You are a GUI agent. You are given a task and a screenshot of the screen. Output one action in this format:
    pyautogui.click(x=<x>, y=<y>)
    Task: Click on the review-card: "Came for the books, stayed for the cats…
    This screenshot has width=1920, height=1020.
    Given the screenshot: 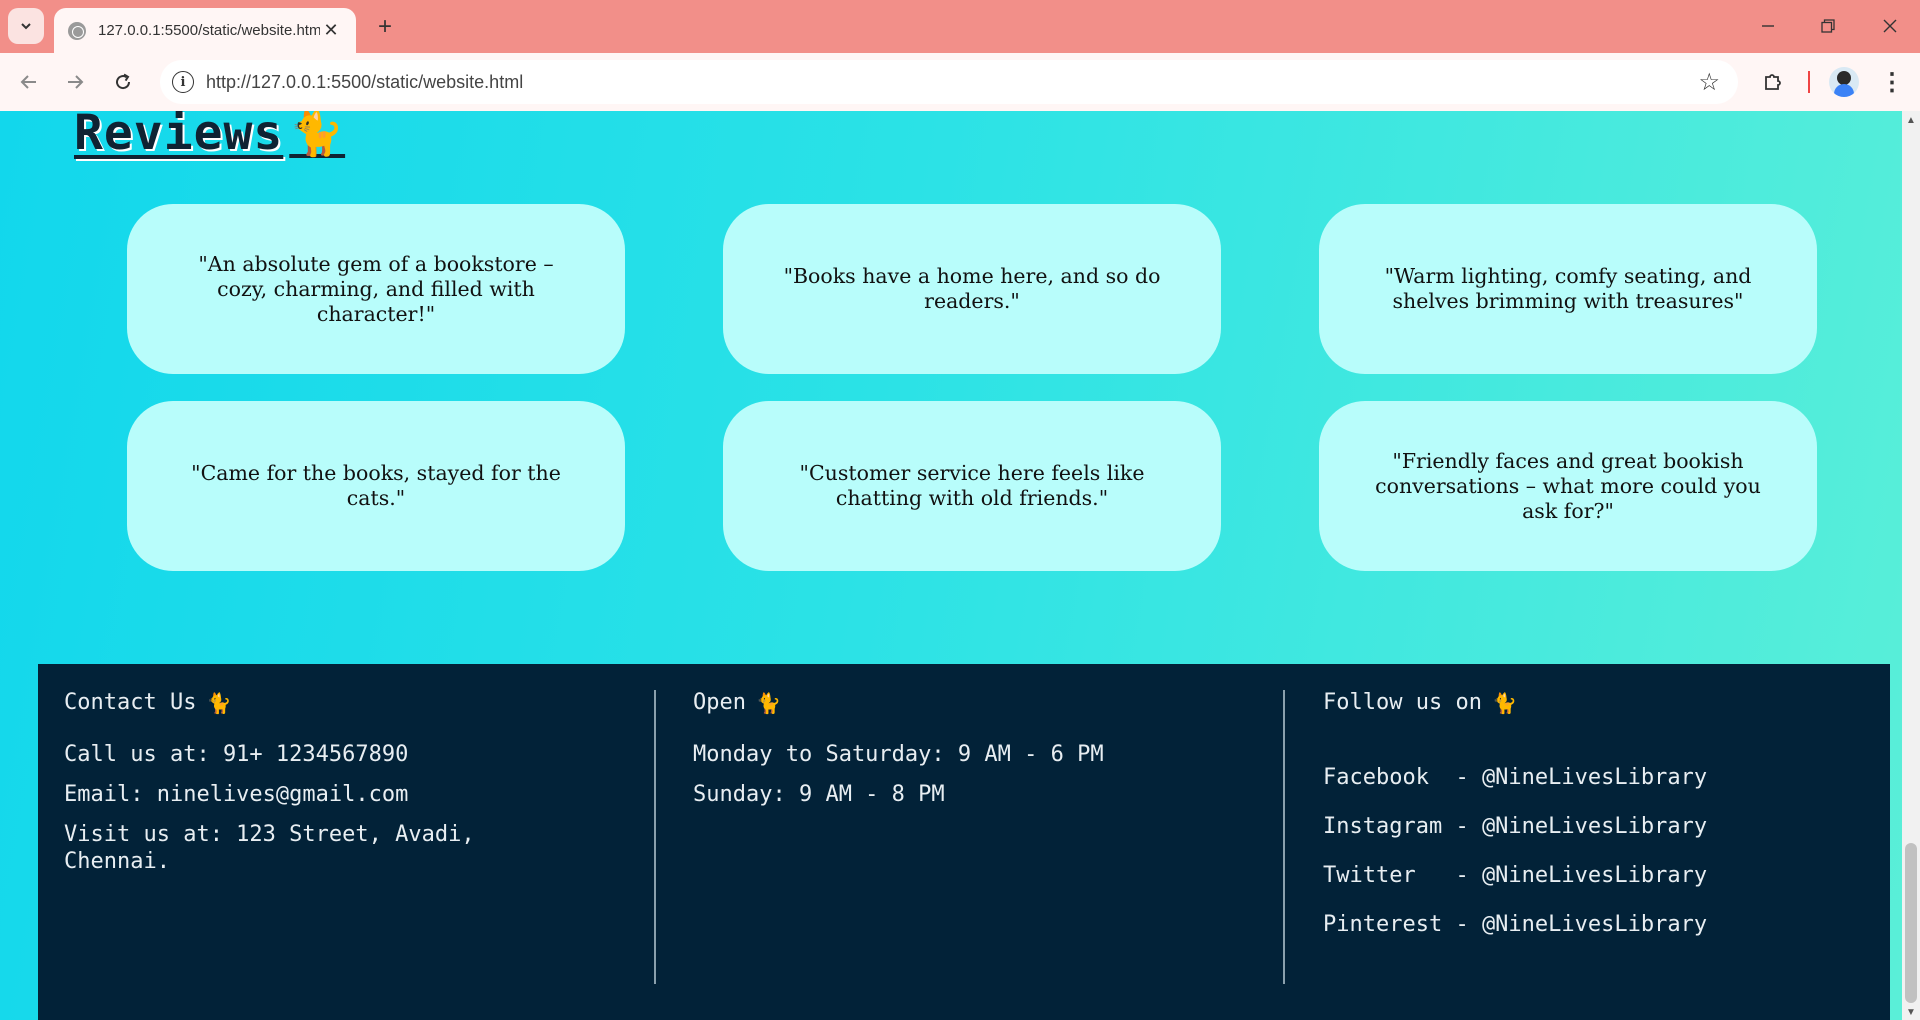 What is the action you would take?
    pyautogui.click(x=376, y=486)
    